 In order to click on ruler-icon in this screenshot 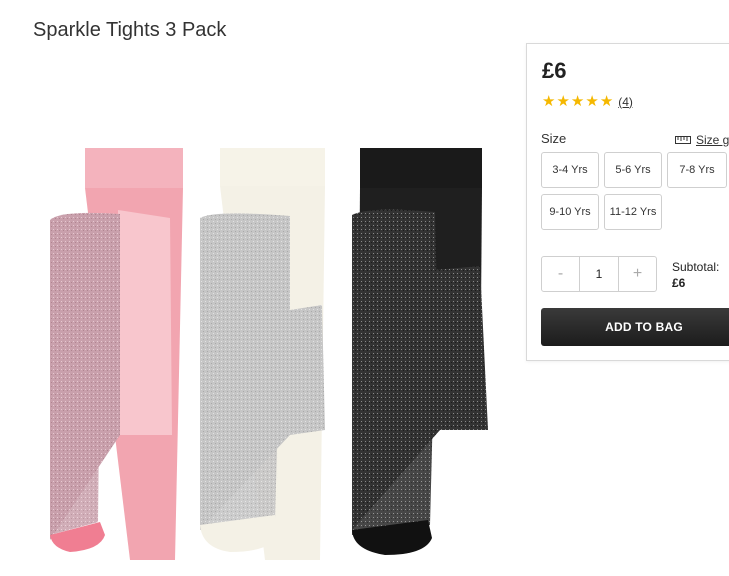, I will do `click(683, 140)`.